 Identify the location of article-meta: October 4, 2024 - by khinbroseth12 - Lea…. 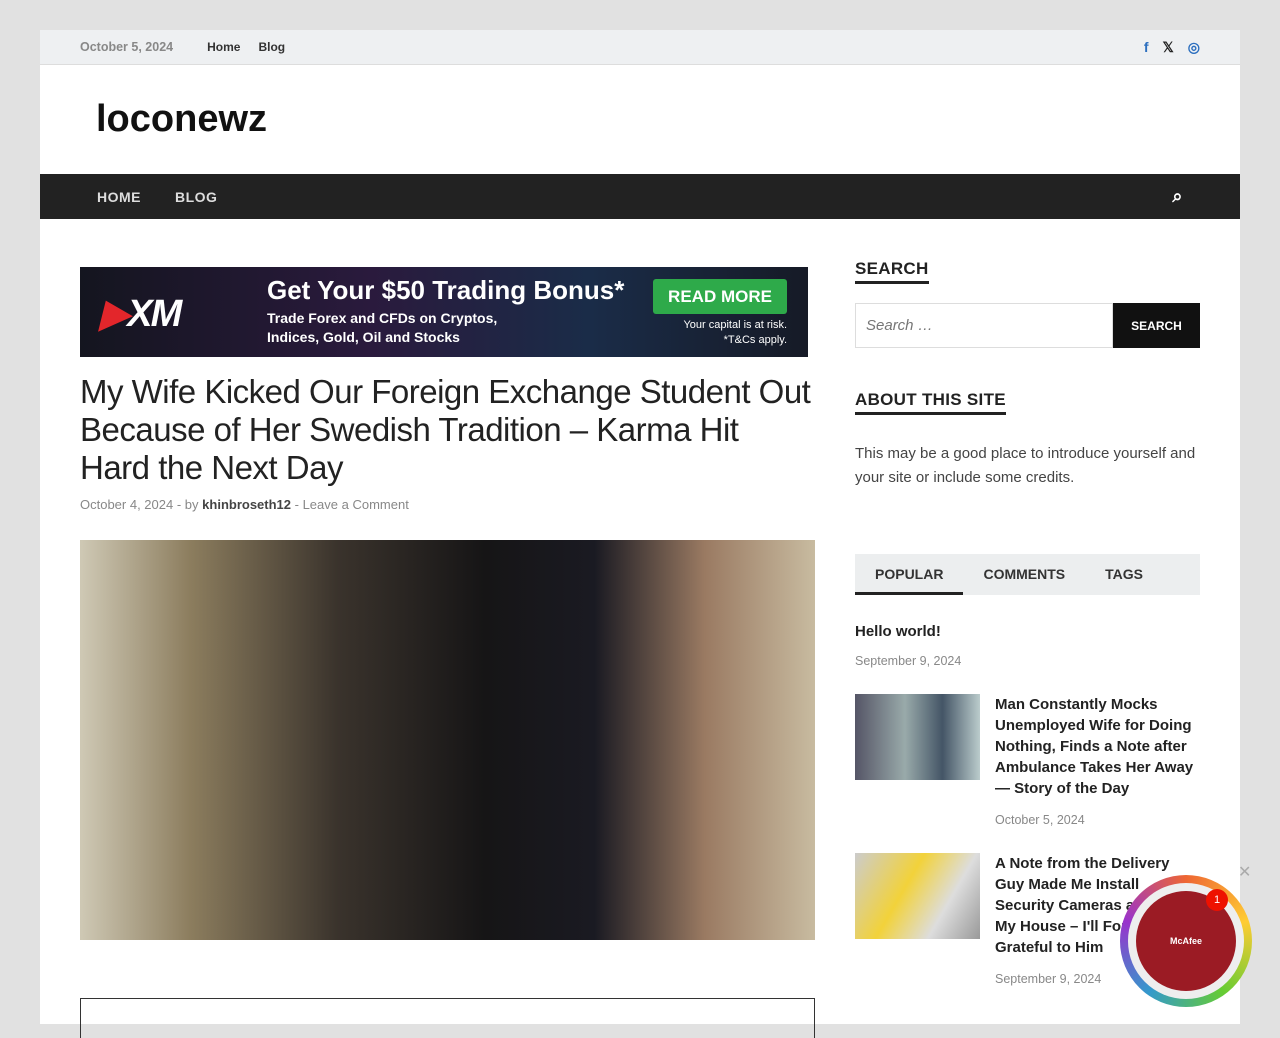
(244, 504).